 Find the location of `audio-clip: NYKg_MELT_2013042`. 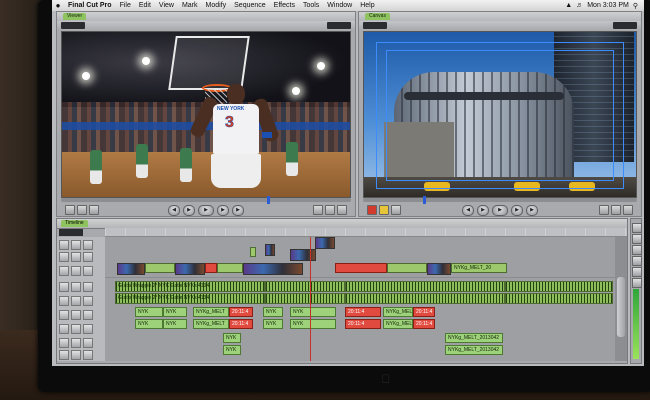

audio-clip: NYKg_MELT_2013042 is located at coordinates (474, 338).